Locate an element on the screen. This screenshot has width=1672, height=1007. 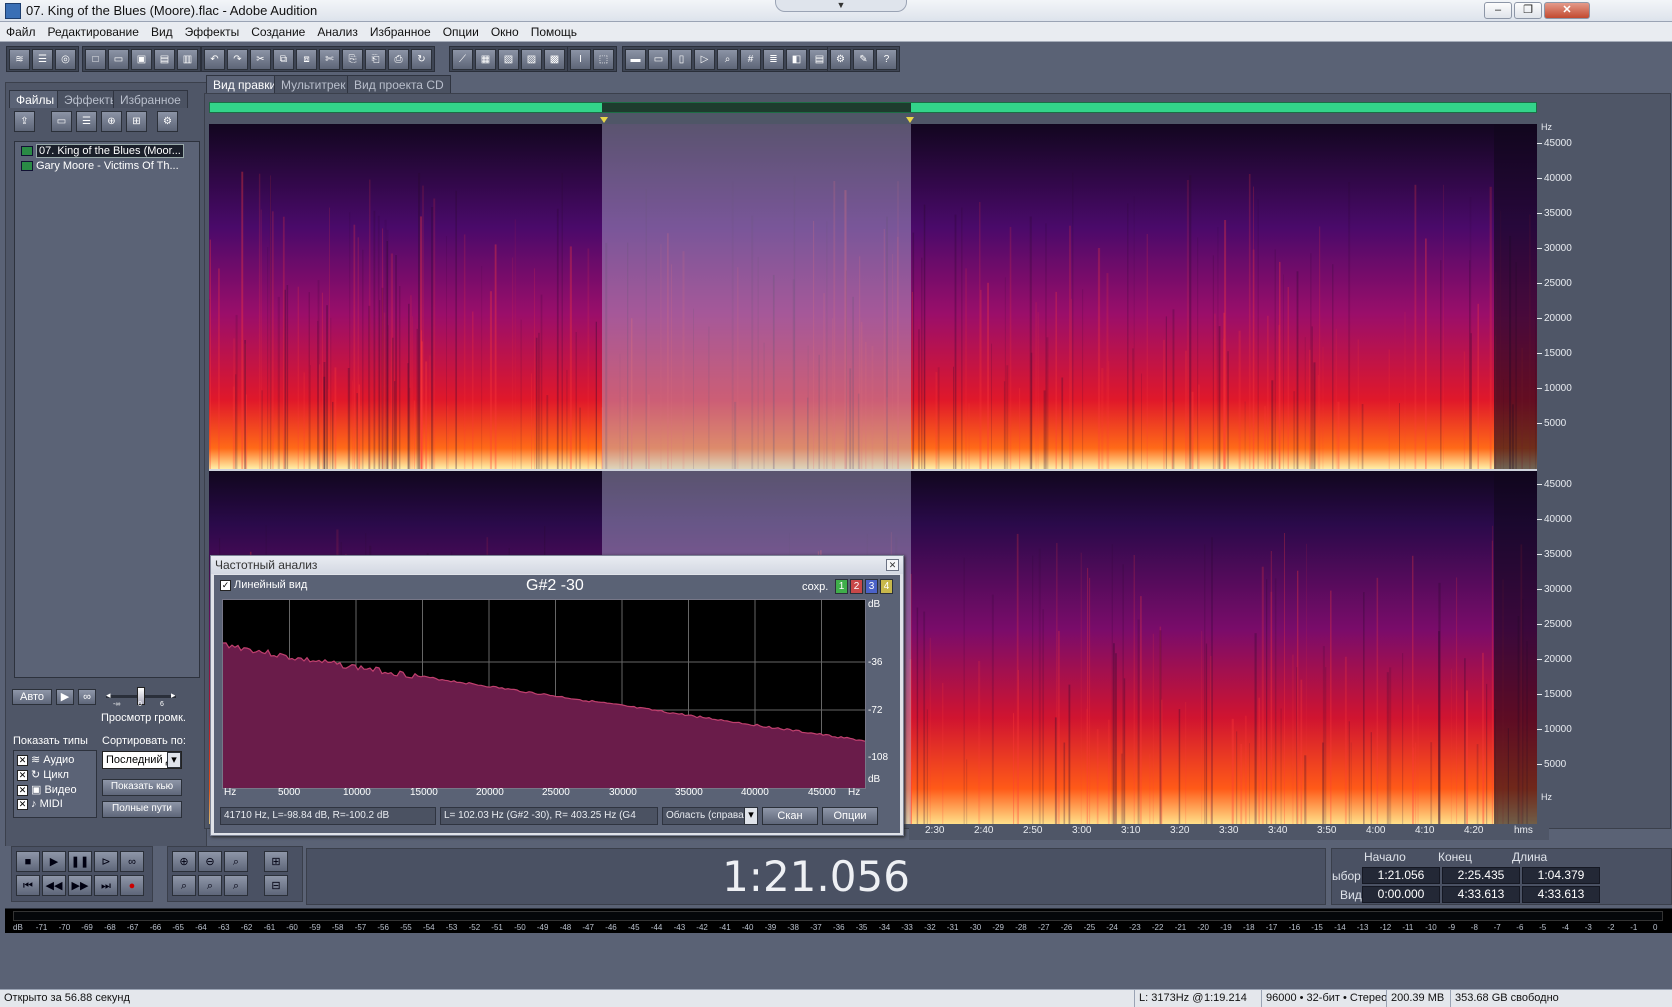
save-slot-1: 1 is located at coordinates (841, 586).